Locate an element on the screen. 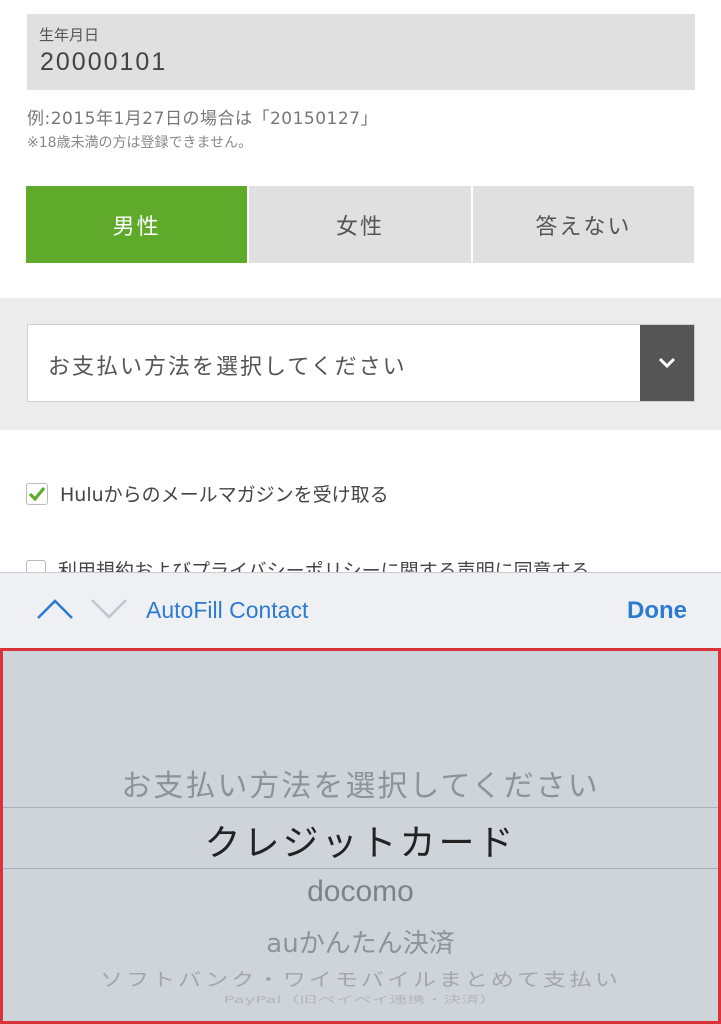 The width and height of the screenshot is (721, 1024). dob-value: 20000101 is located at coordinates (103, 62).